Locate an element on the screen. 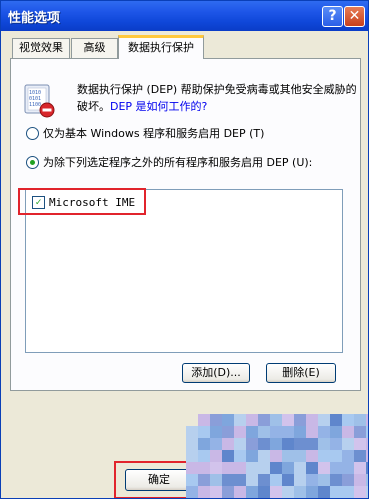 Image resolution: width=369 pixels, height=499 pixels. radio-all-except: 为除下列选定程序之外的所有程序和服务启用 DEP (U): is located at coordinates (169, 163).